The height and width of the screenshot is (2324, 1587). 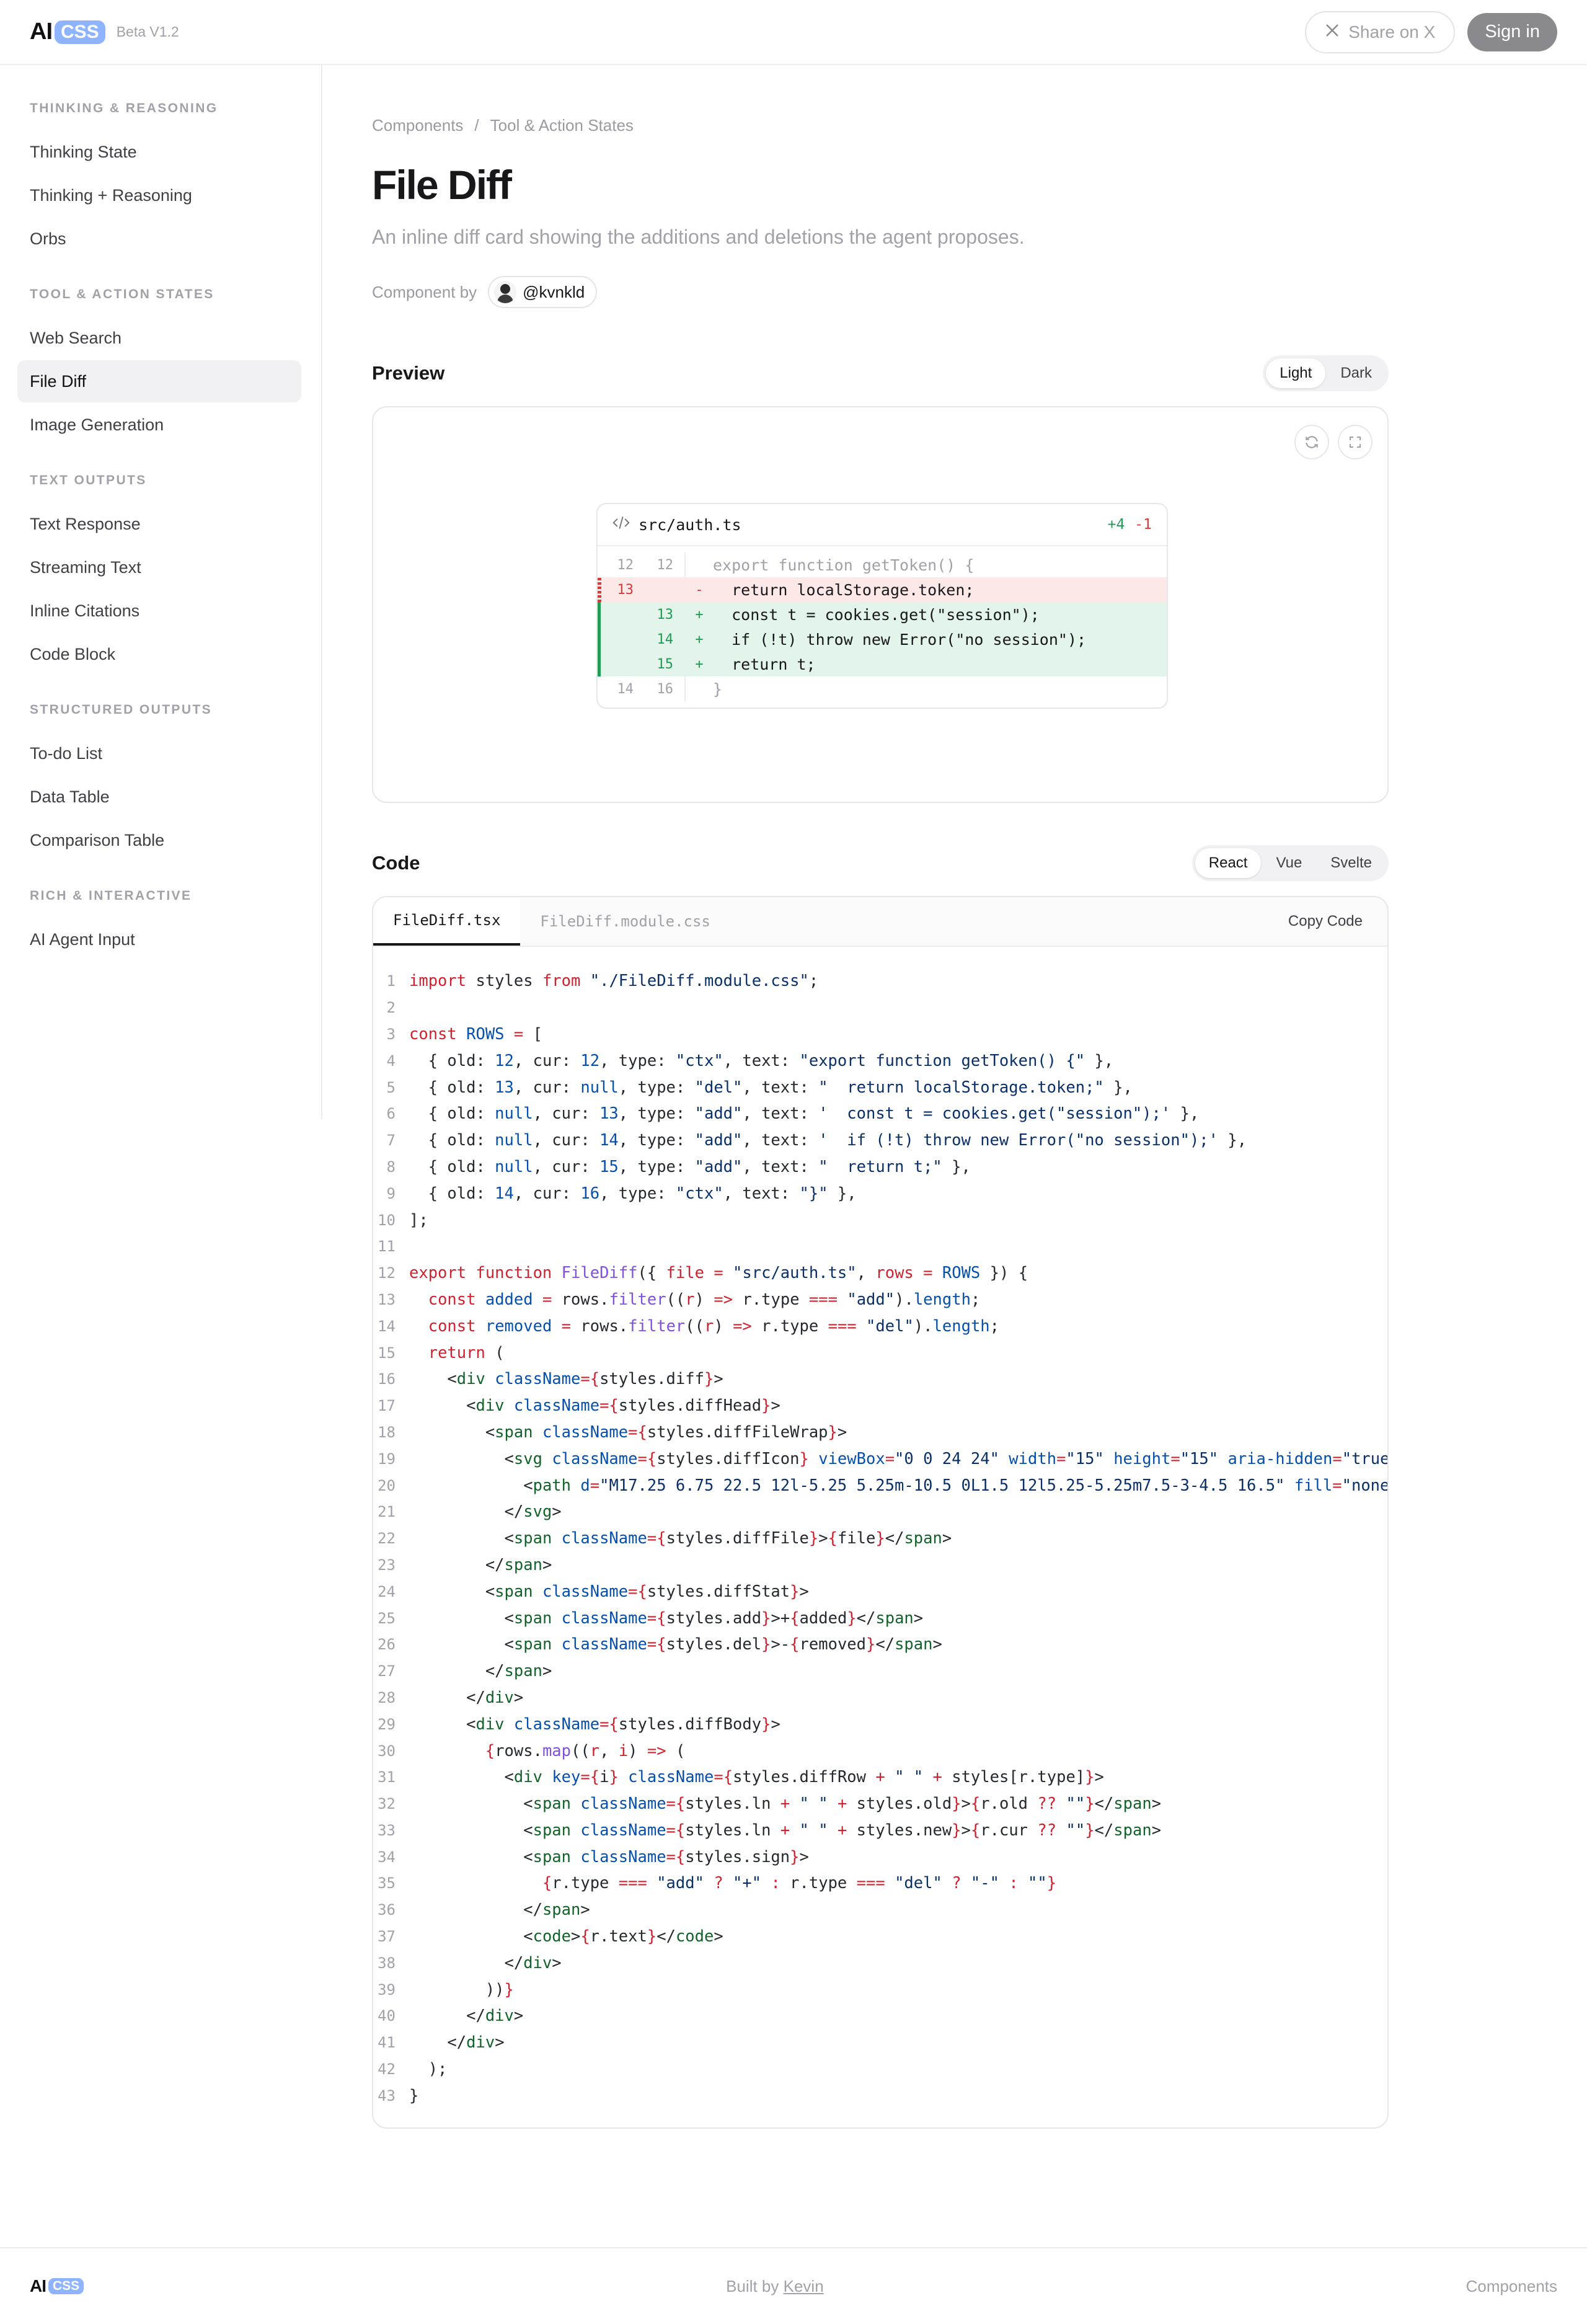 What do you see at coordinates (159, 195) in the screenshot?
I see `sidebar-item-thinking-reasoning: Thinking + Reasoning` at bounding box center [159, 195].